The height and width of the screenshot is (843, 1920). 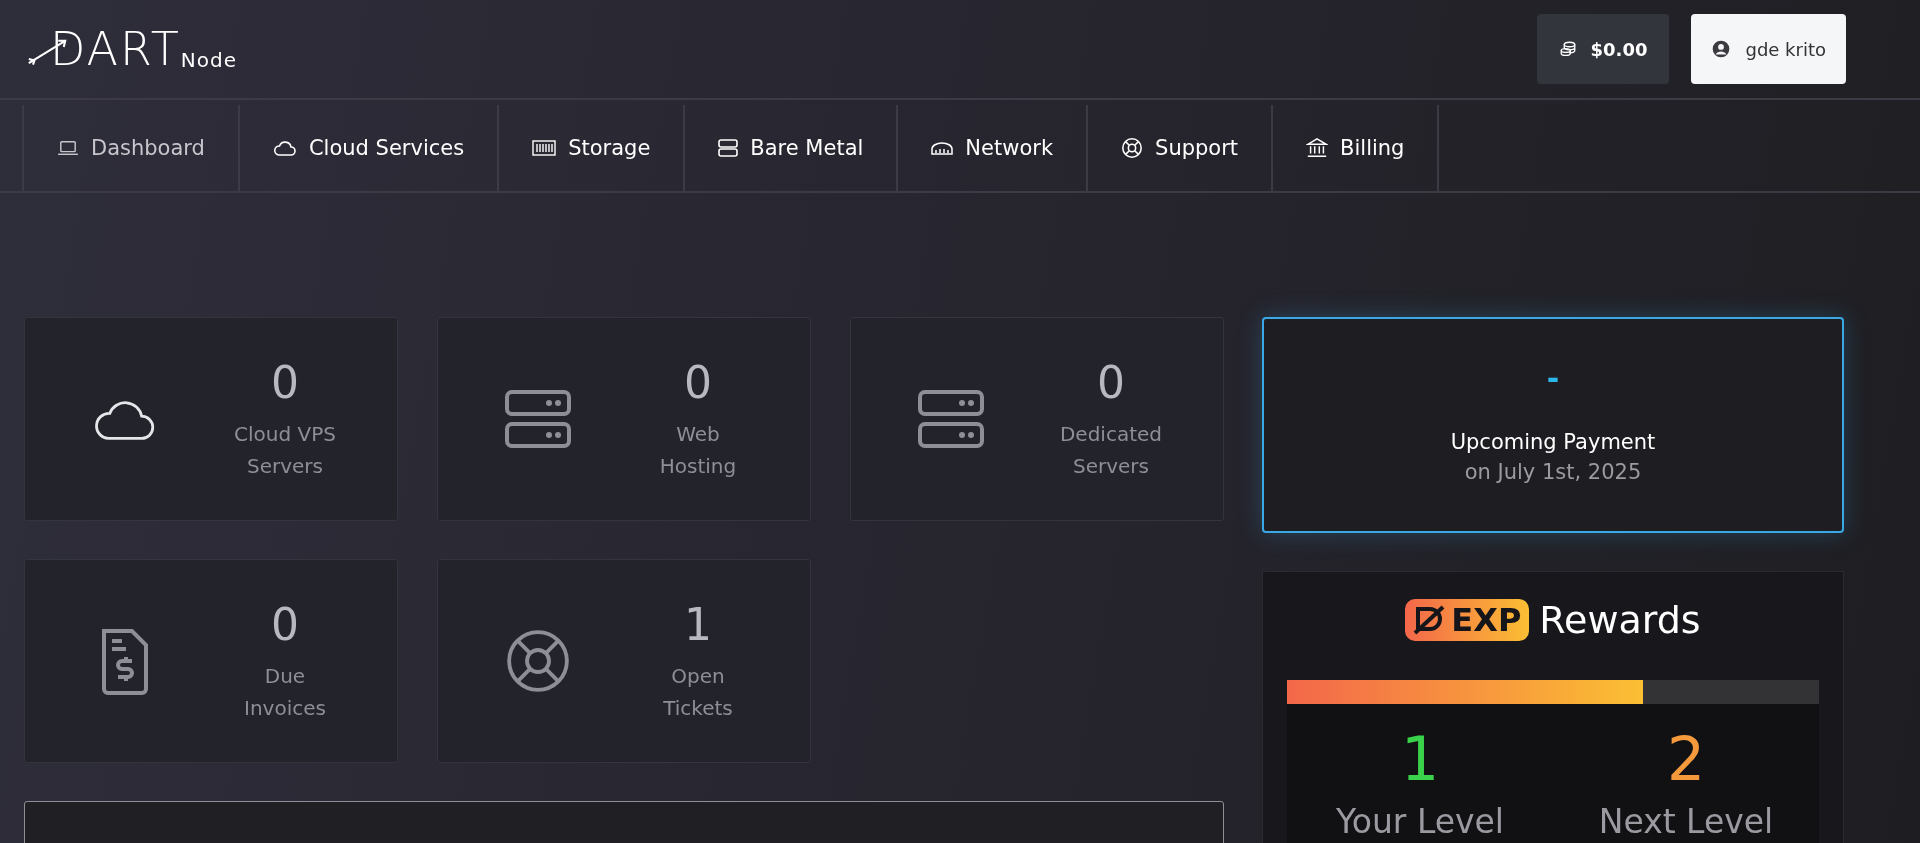 I want to click on stat-card: 0 Due Invoices, so click(x=211, y=661).